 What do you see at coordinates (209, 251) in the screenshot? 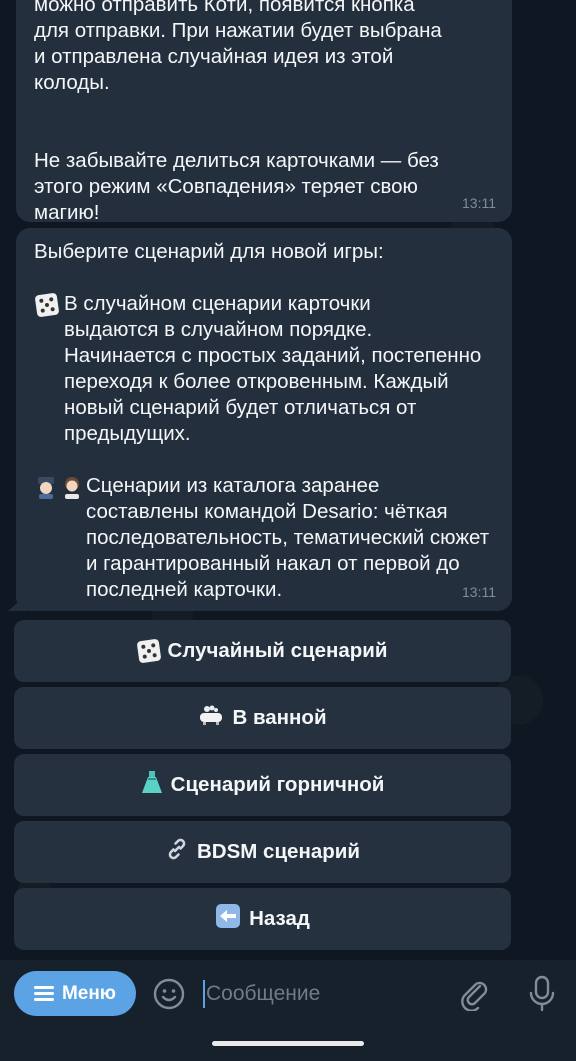
I see `message-intro: Выберите сценарий для новой игры:` at bounding box center [209, 251].